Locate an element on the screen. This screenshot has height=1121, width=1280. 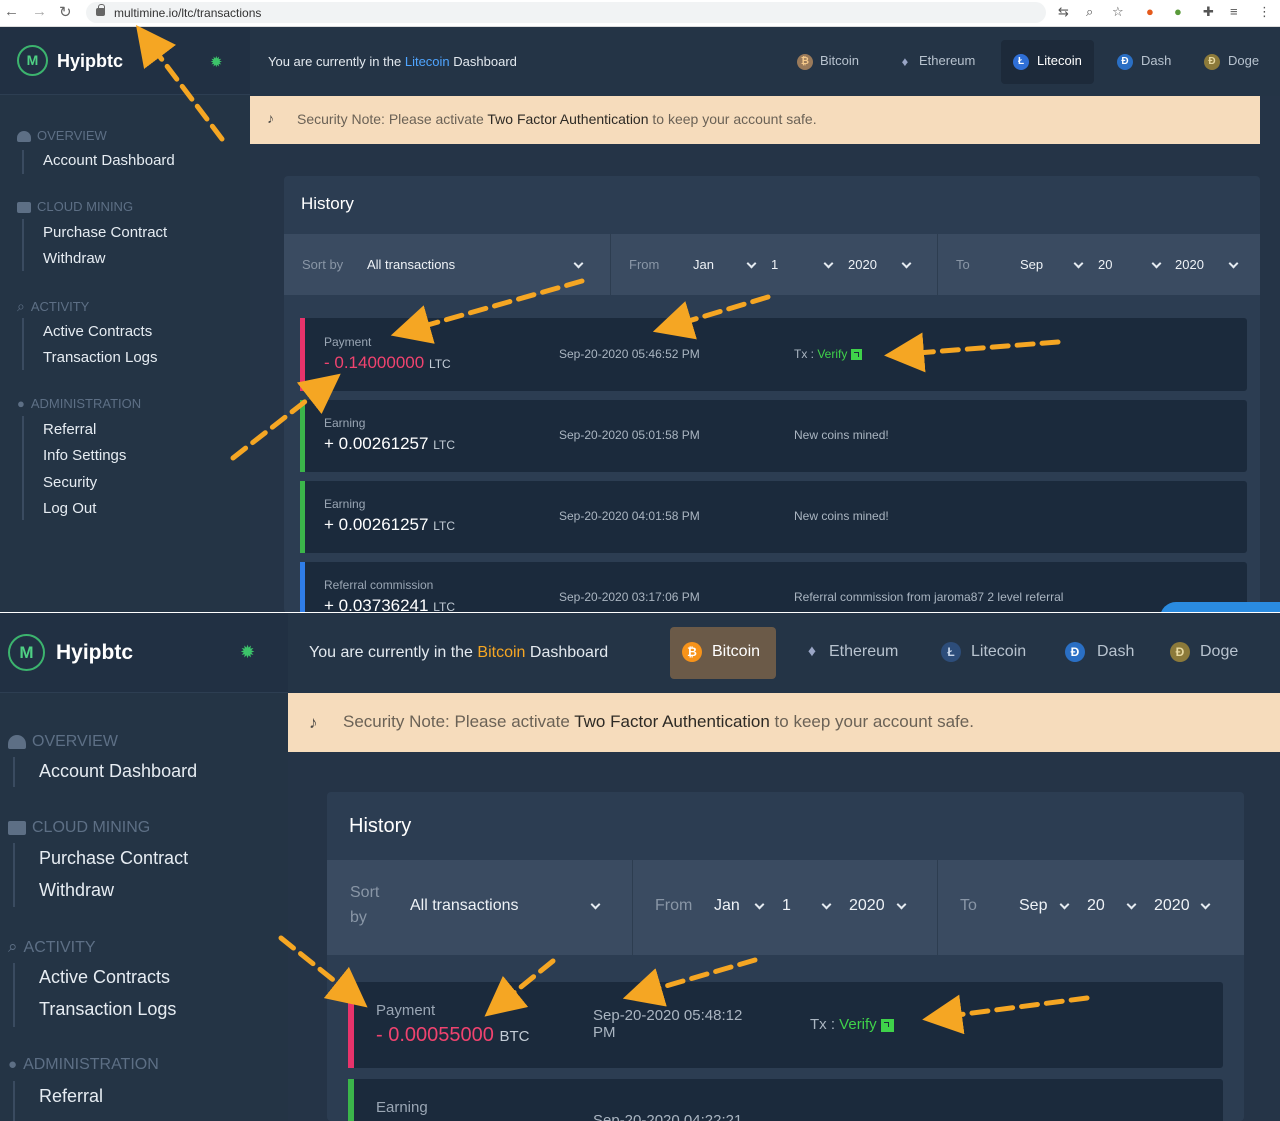
star-icon: ☆ is located at coordinates (1118, 12).